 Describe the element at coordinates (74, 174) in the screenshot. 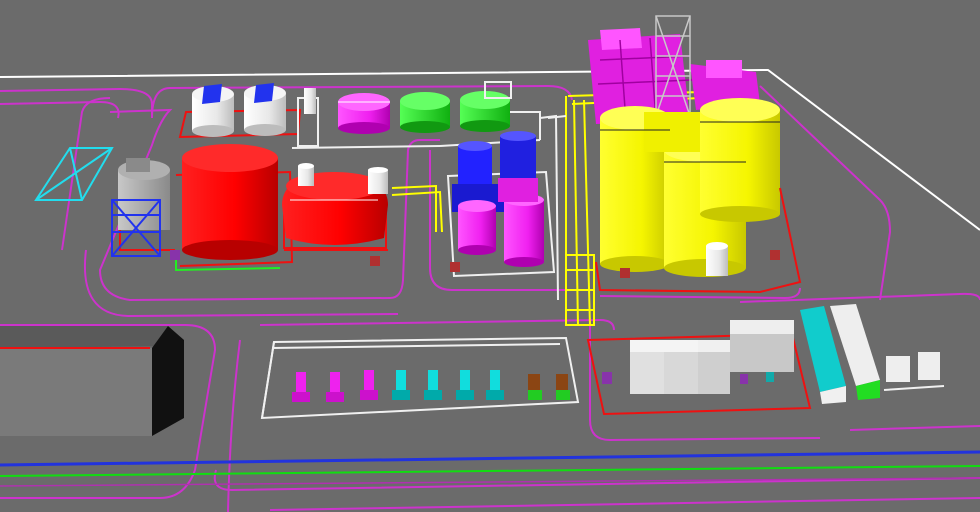

I see `marked-area` at that location.